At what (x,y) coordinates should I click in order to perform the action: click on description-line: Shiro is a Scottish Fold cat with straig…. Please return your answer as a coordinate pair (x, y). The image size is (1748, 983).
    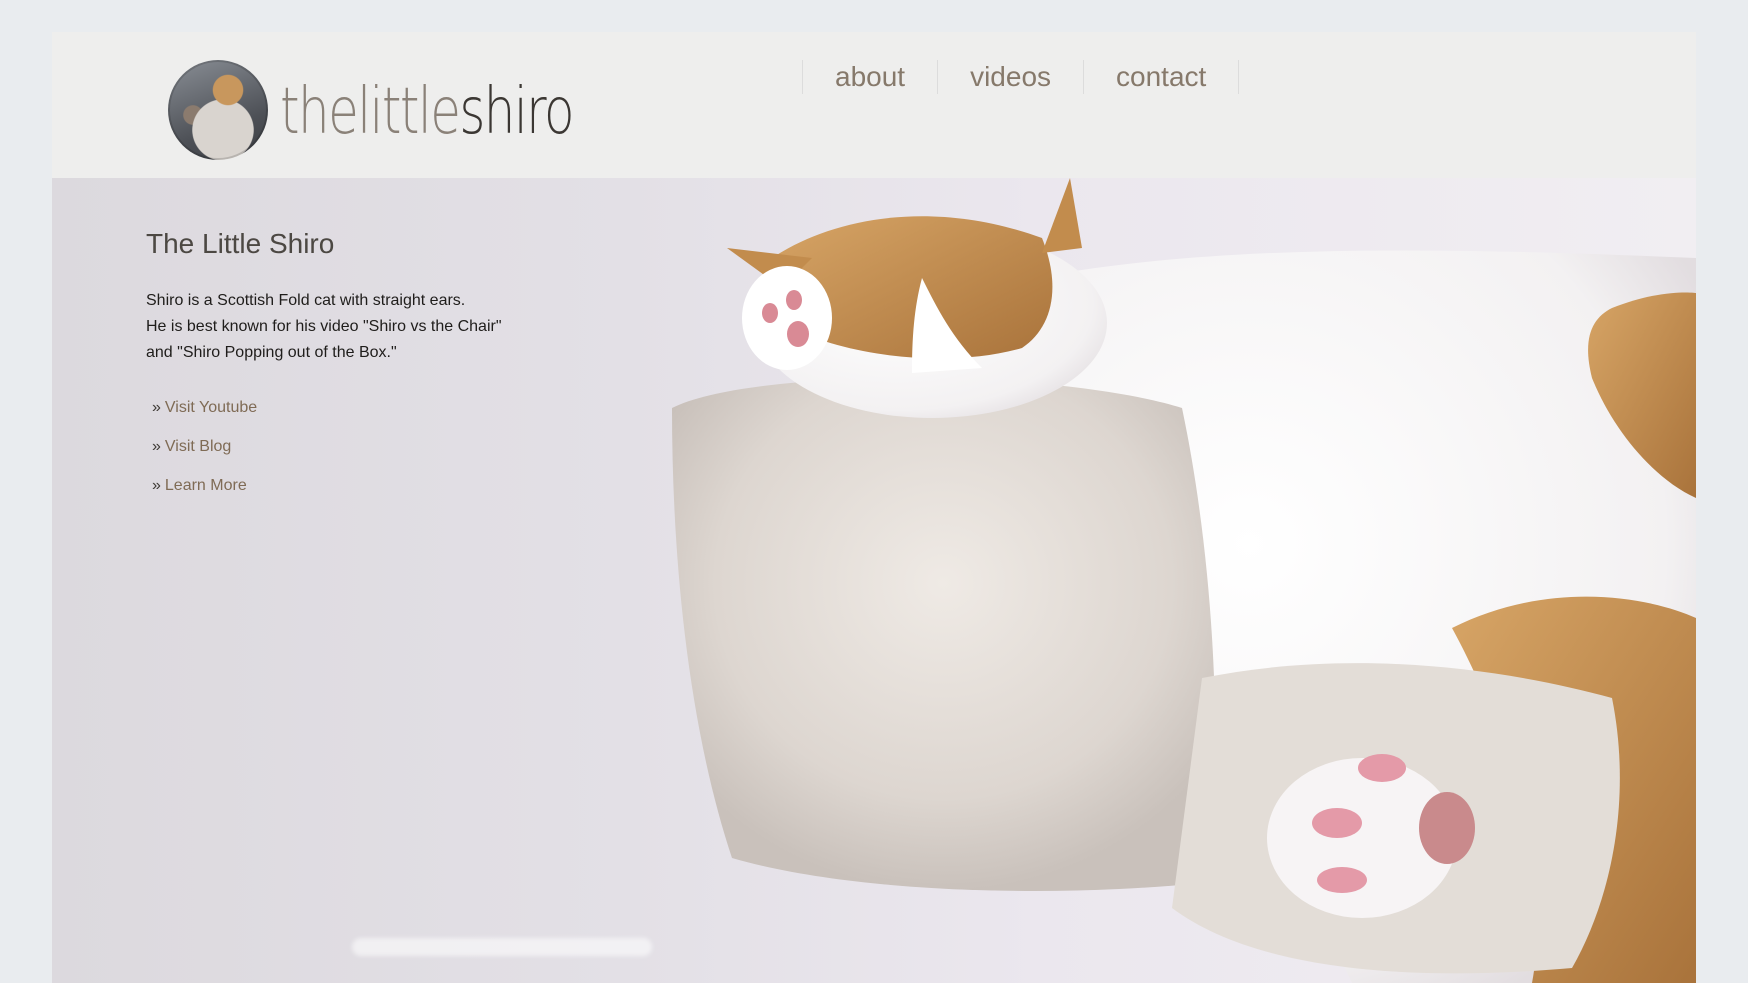
    Looking at the image, I should click on (306, 300).